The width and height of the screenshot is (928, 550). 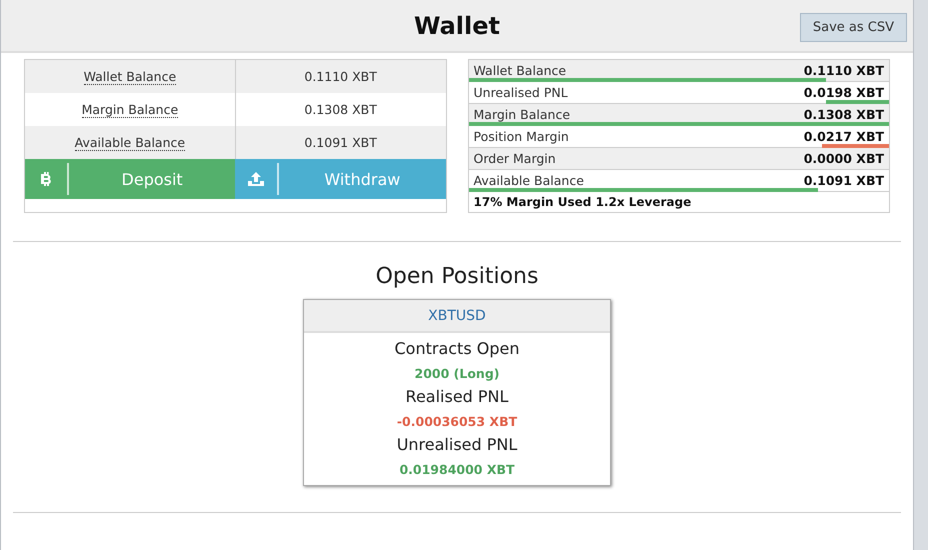 What do you see at coordinates (130, 179) in the screenshot?
I see `deposit-button: Deposit` at bounding box center [130, 179].